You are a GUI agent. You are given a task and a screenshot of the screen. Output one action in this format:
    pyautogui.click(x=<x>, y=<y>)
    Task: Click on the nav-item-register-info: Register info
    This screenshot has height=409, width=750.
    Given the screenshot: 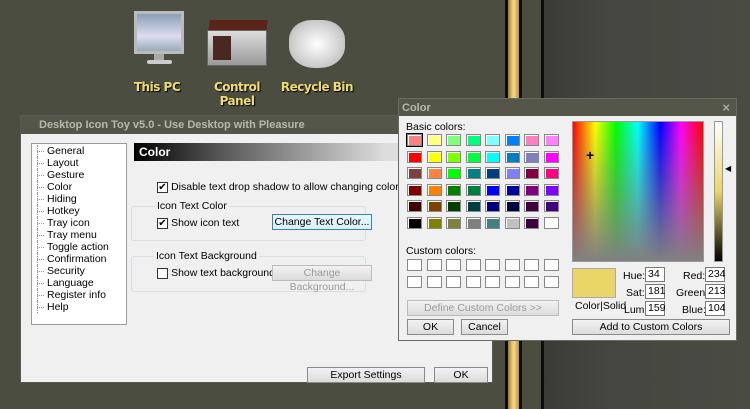 What is the action you would take?
    pyautogui.click(x=79, y=295)
    